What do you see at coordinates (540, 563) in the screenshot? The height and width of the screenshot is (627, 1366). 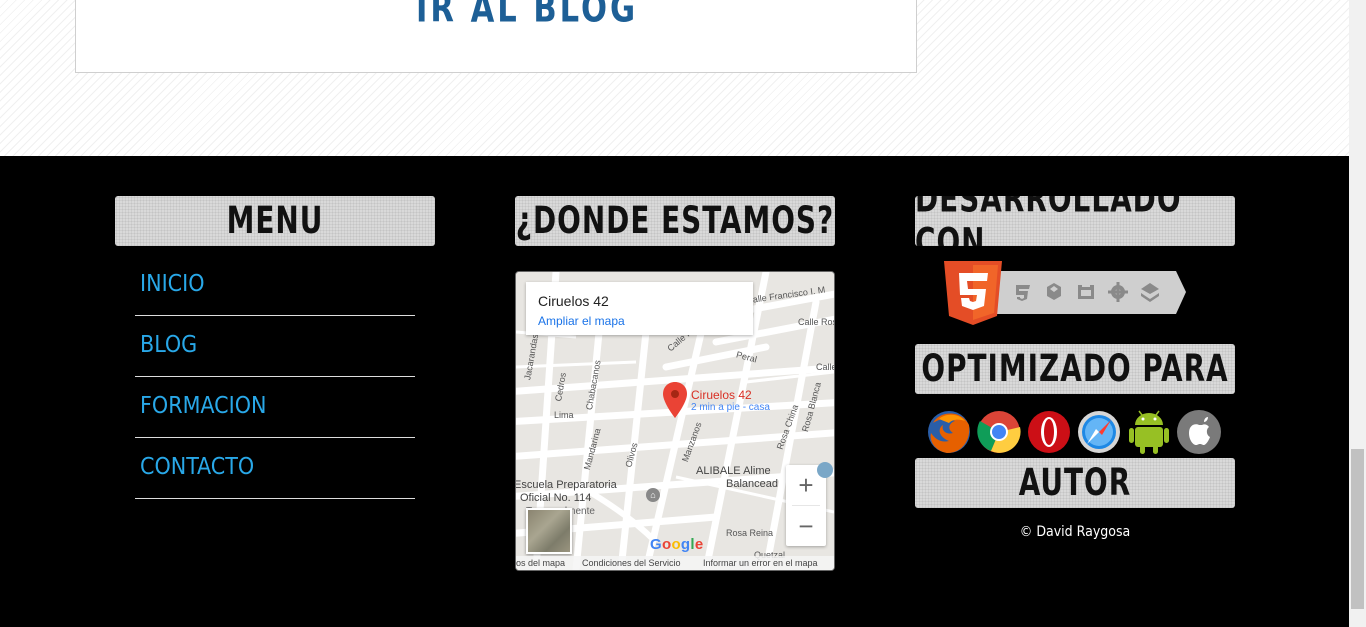 I see `map-data-link: os del mapa` at bounding box center [540, 563].